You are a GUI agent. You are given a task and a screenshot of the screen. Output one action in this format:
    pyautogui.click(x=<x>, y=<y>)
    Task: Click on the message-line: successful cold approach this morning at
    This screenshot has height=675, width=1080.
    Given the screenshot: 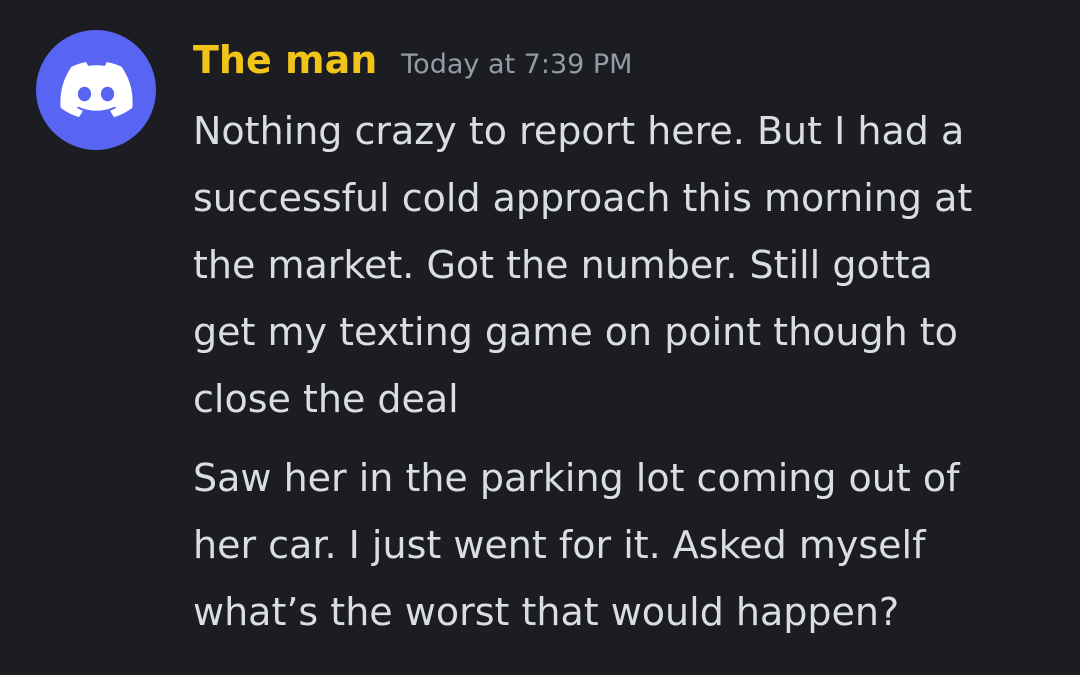 What is the action you would take?
    pyautogui.click(x=583, y=198)
    